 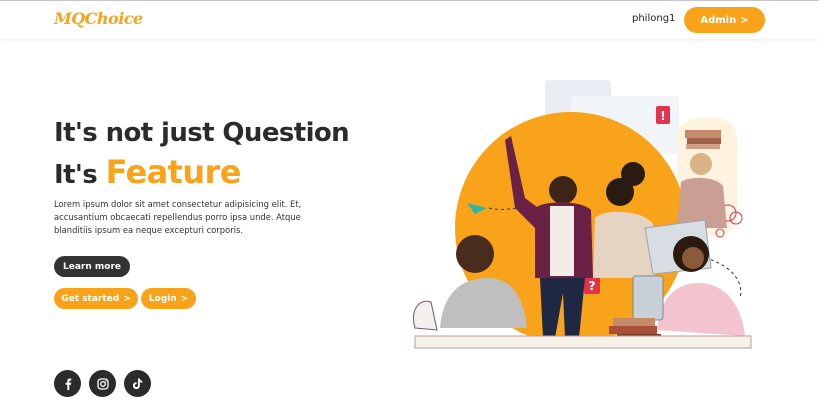 What do you see at coordinates (409, 20) in the screenshot?
I see `navbar: MQChoice philong1 Admin >` at bounding box center [409, 20].